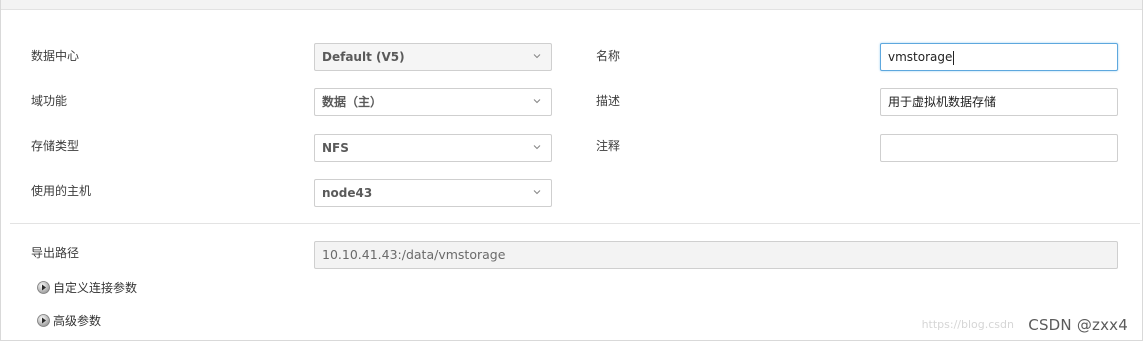 Image resolution: width=1143 pixels, height=341 pixels. Describe the element at coordinates (95, 288) in the screenshot. I see `custom-connection-params-label: 自定义连接参数` at that location.